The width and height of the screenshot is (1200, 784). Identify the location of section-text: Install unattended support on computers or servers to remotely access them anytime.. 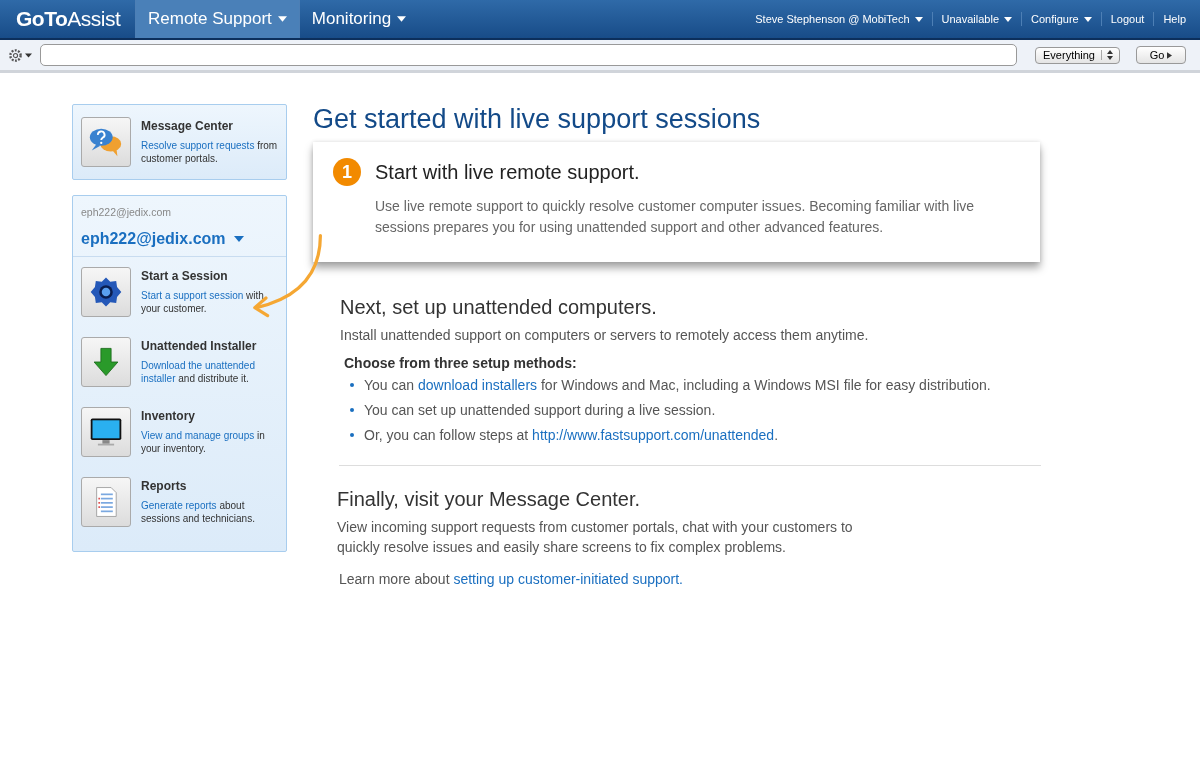
(605, 335).